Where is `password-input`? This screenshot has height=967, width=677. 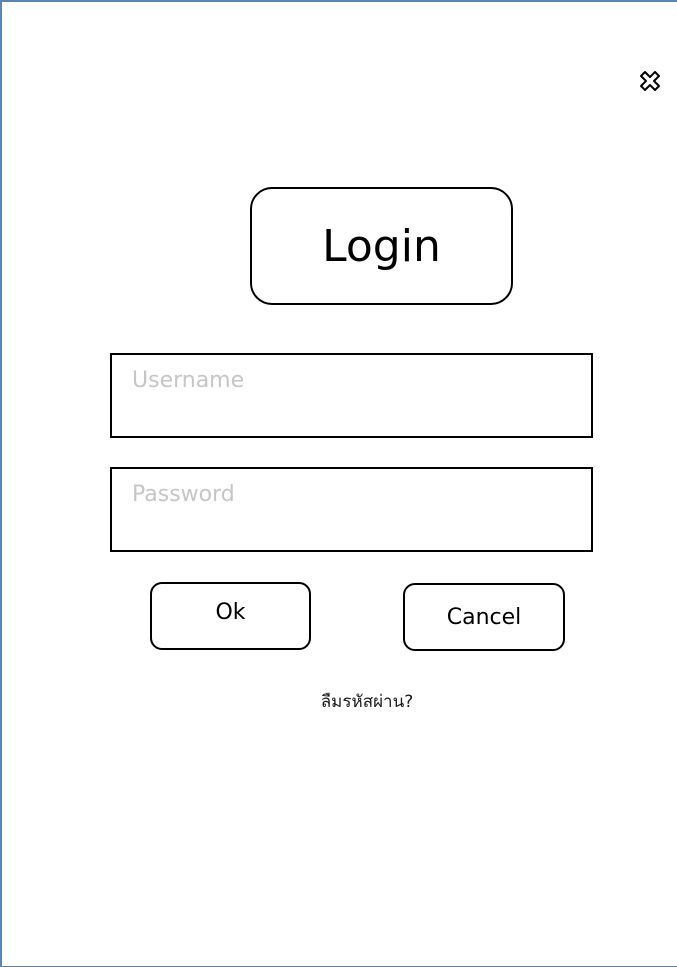 password-input is located at coordinates (351, 509).